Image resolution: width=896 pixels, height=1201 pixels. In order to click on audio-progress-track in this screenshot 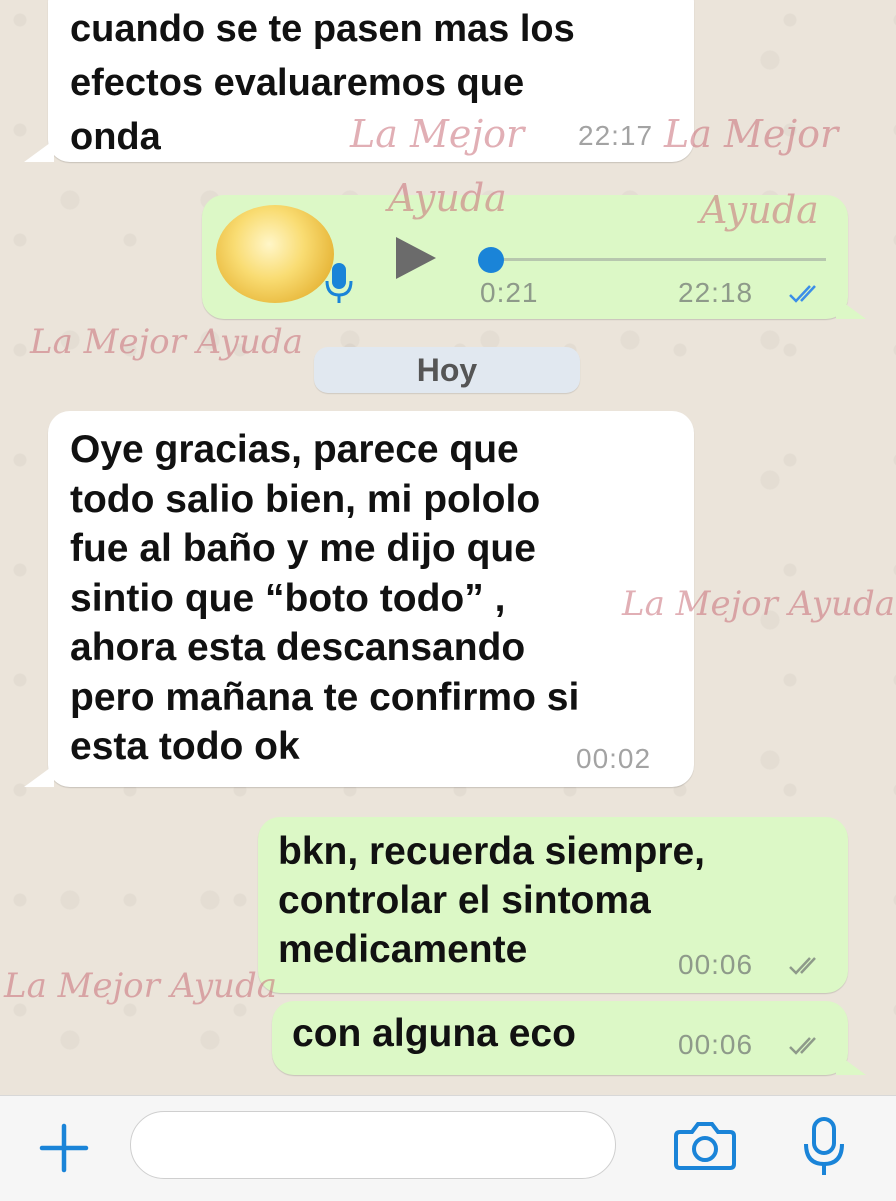, I will do `click(657, 259)`.